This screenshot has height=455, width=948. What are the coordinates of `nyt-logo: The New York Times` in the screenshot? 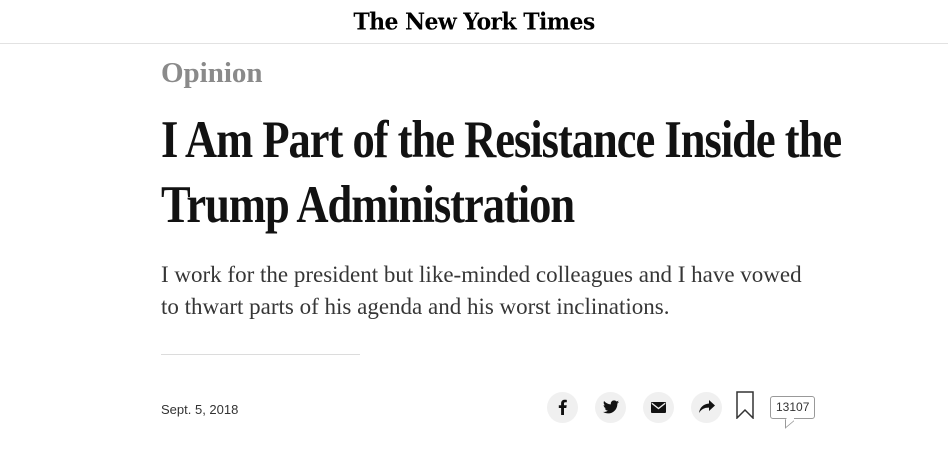 It's located at (474, 21).